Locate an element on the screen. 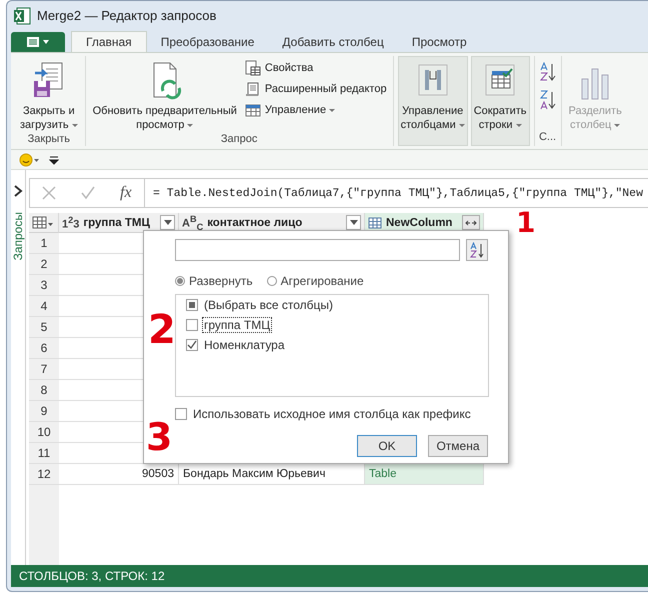 Image resolution: width=648 pixels, height=609 pixels. row-number: 3 is located at coordinates (44, 285).